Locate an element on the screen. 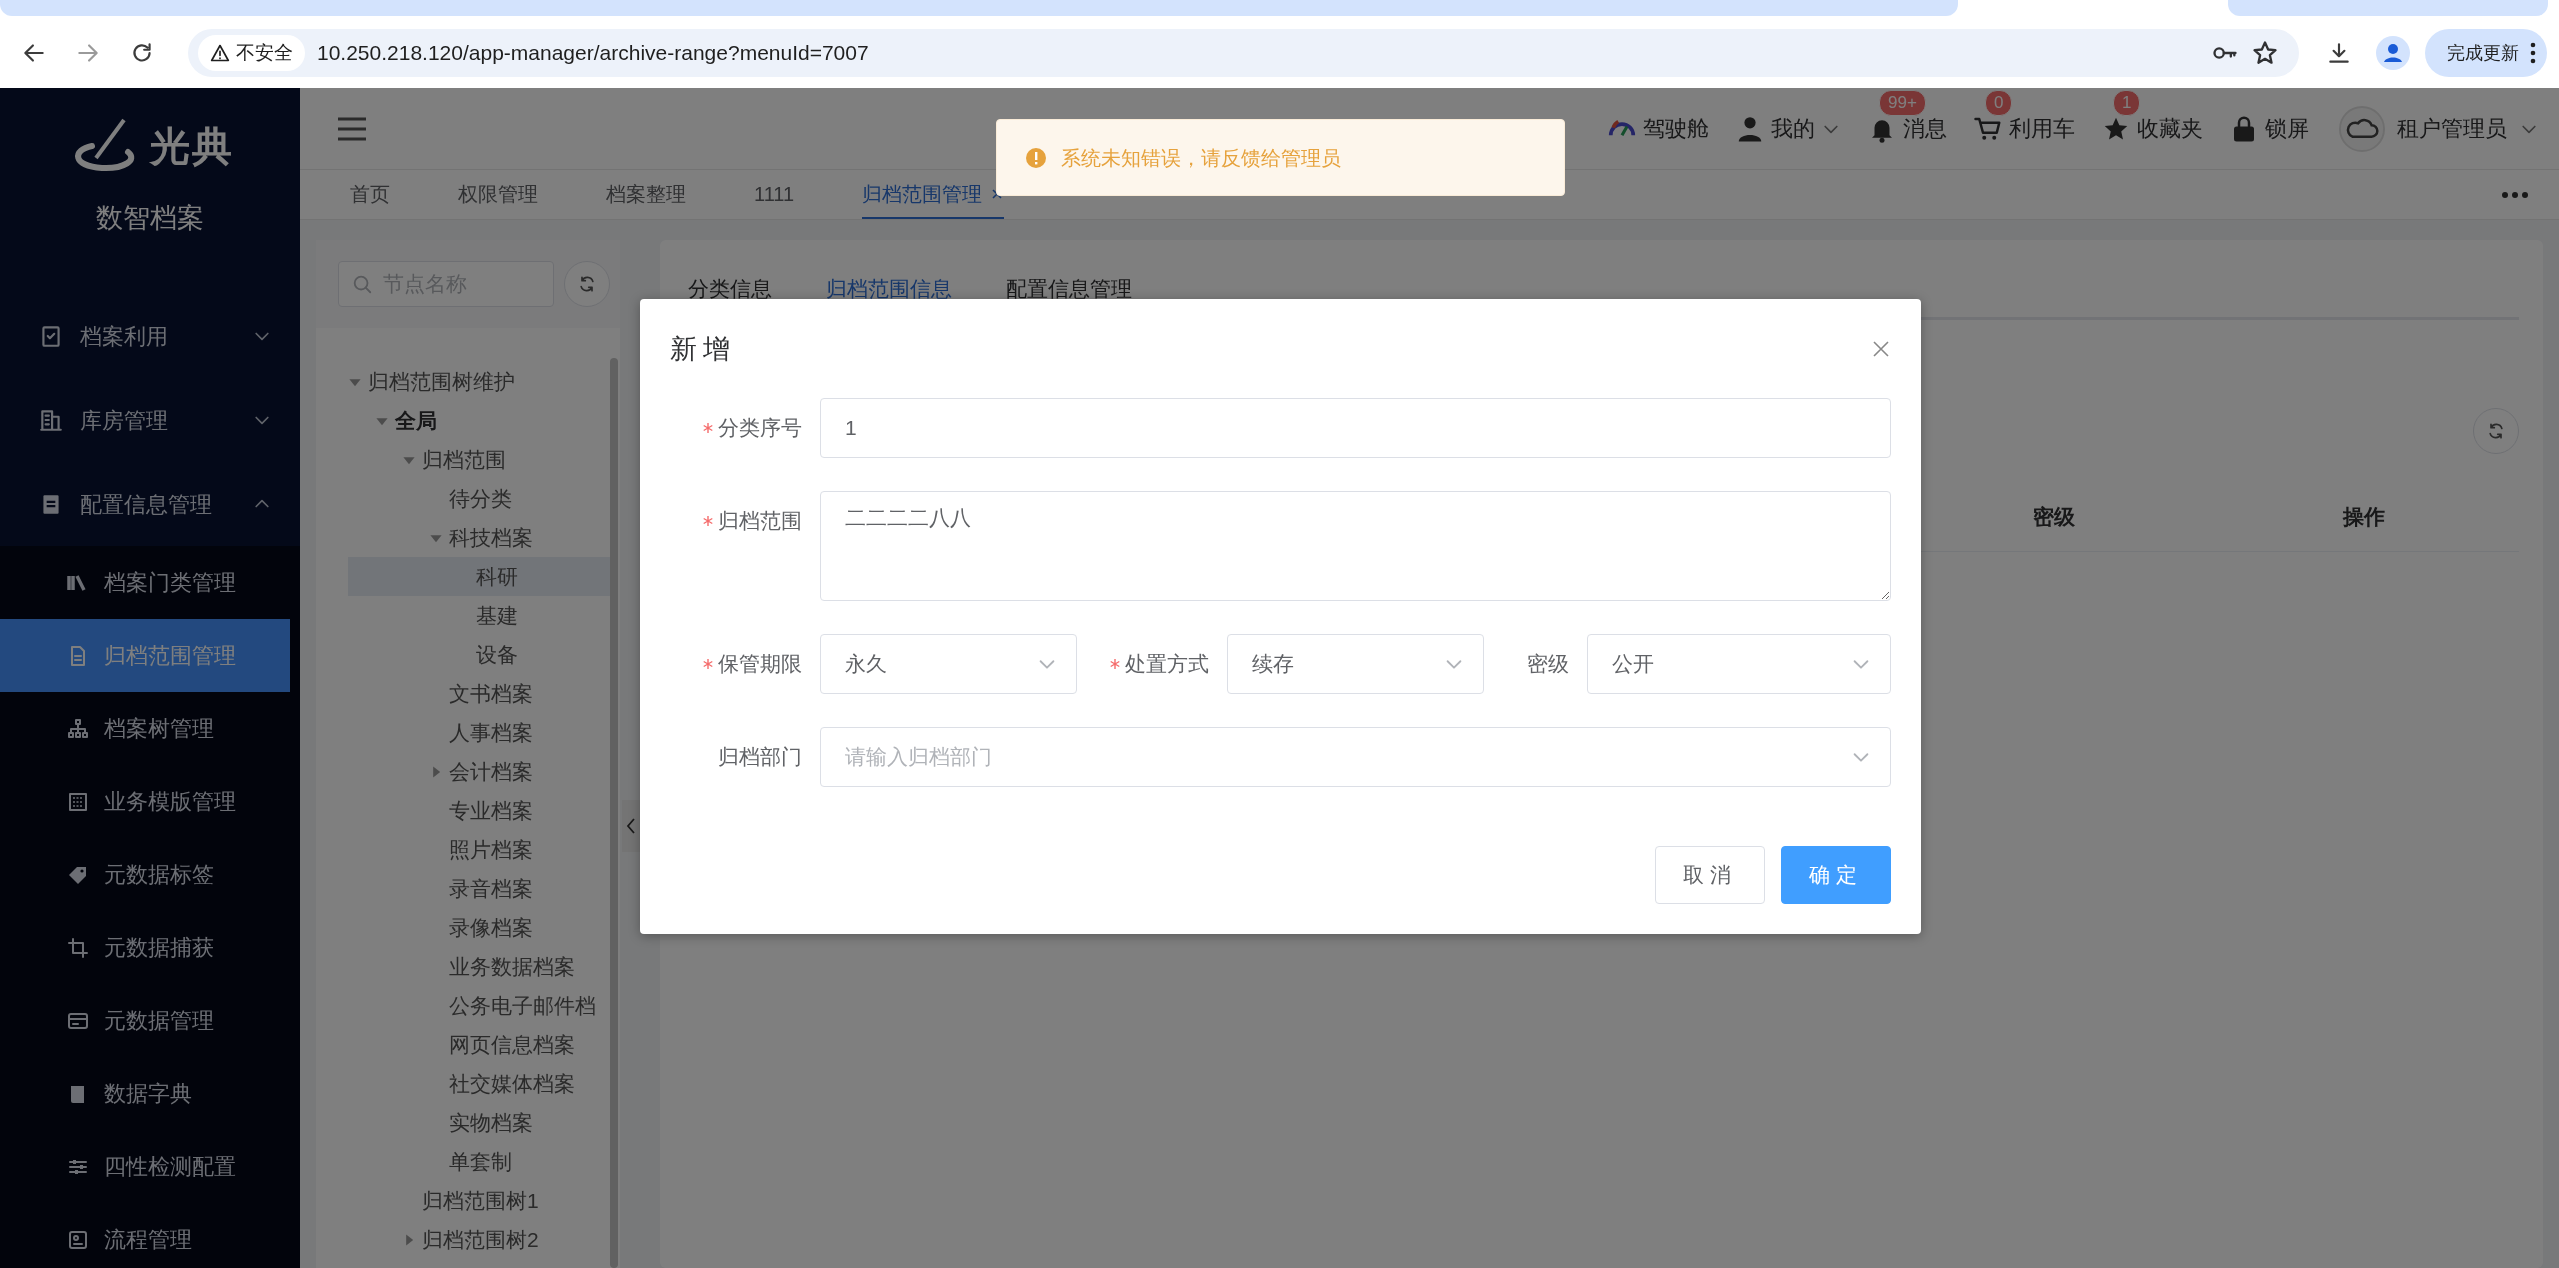 This screenshot has width=2559, height=1268. text-area: 二二二二八八 is located at coordinates (1355, 545).